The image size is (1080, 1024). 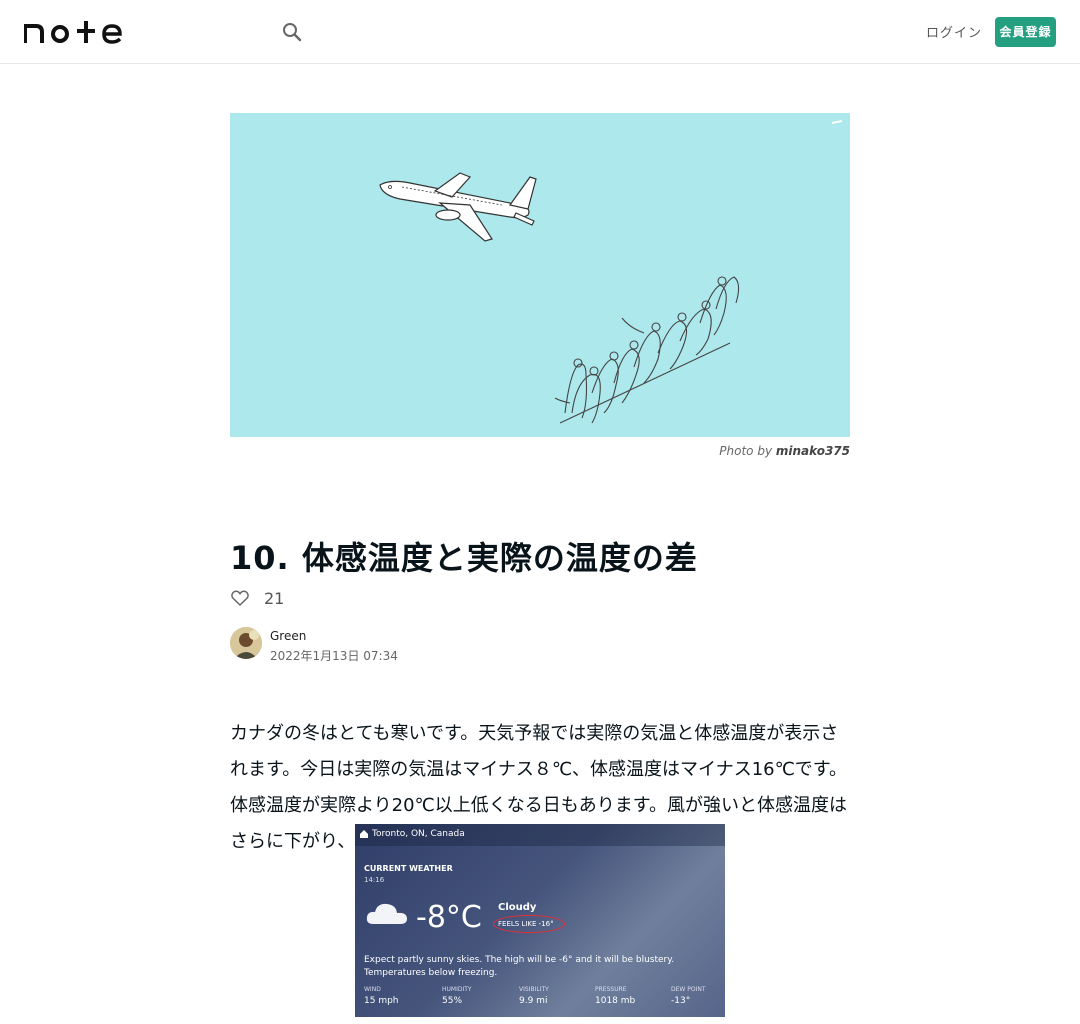 What do you see at coordinates (746, 451) in the screenshot?
I see `photo-credit-prefix: Photo by` at bounding box center [746, 451].